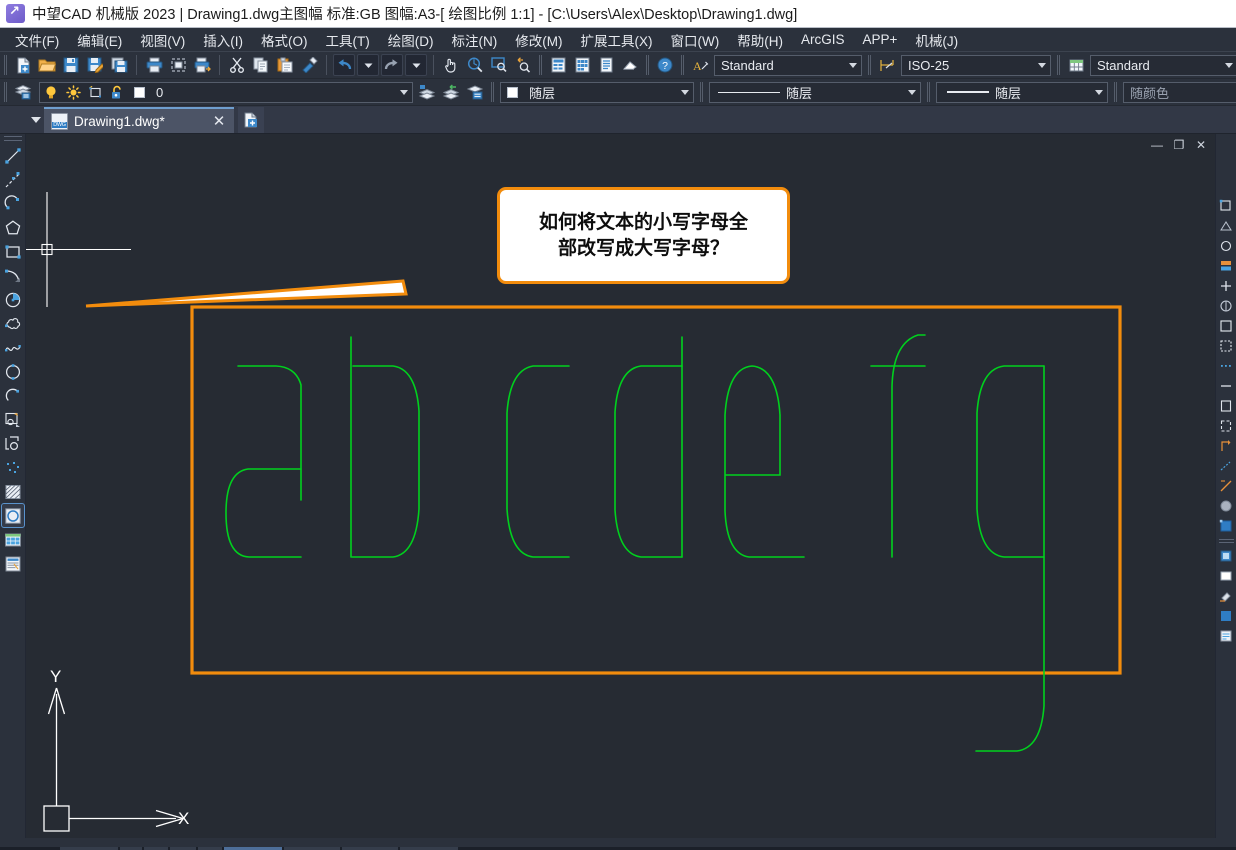 This screenshot has height=850, width=1236. What do you see at coordinates (1226, 425) in the screenshot?
I see `break-at-point-icon` at bounding box center [1226, 425].